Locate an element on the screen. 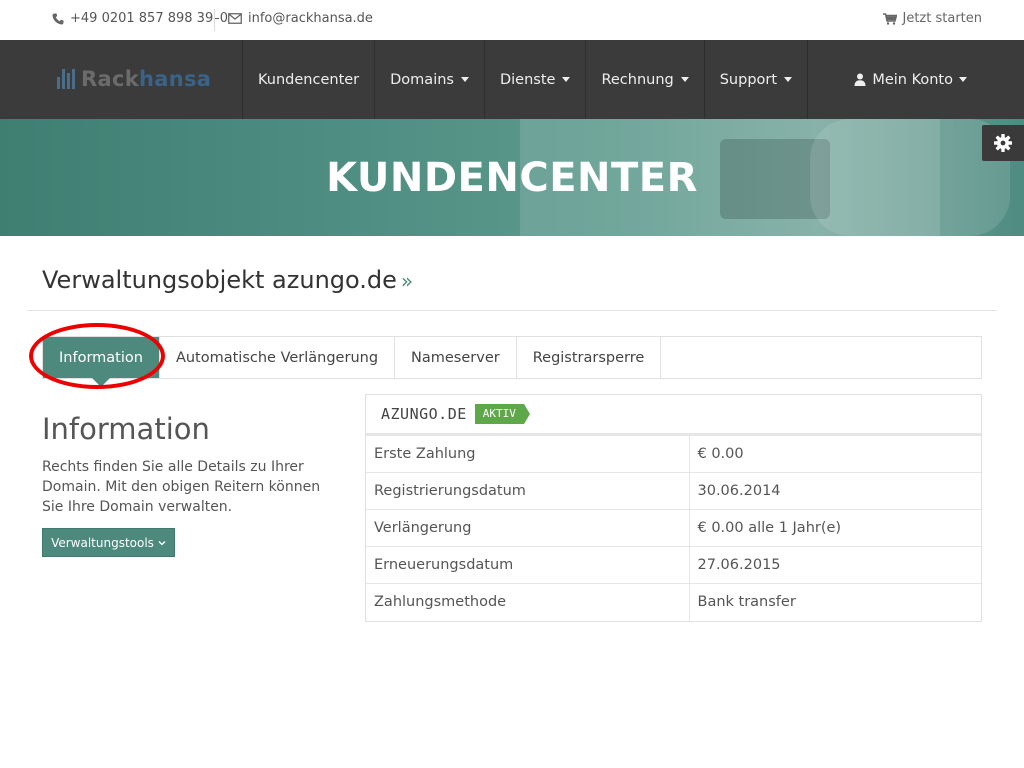  row-label: Verlängerung is located at coordinates (528, 528).